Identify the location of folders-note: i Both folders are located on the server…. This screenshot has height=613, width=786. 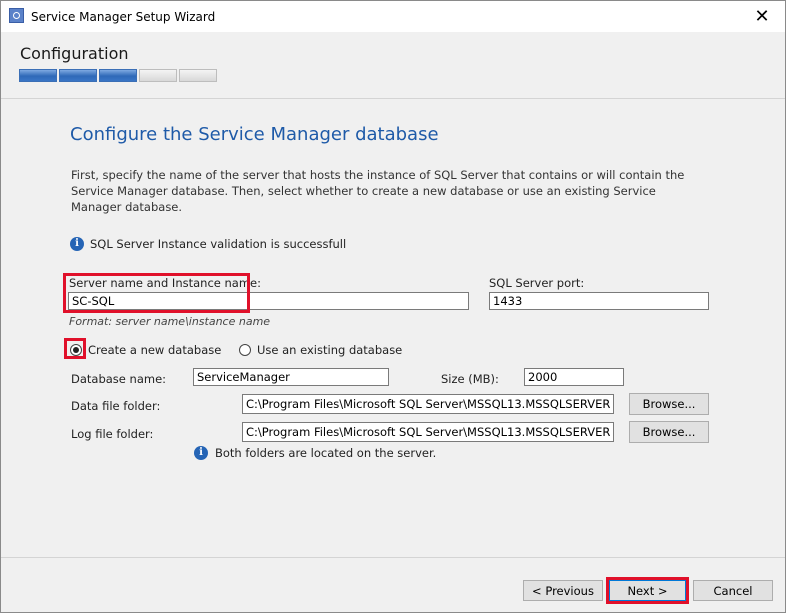
(315, 453).